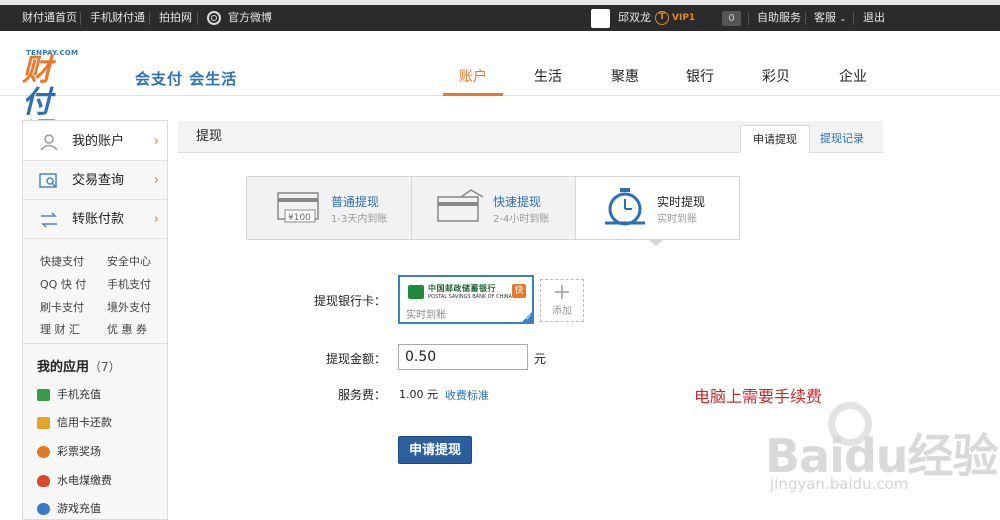 The width and height of the screenshot is (1000, 520). I want to click on user-name: 邱双龙, so click(634, 18).